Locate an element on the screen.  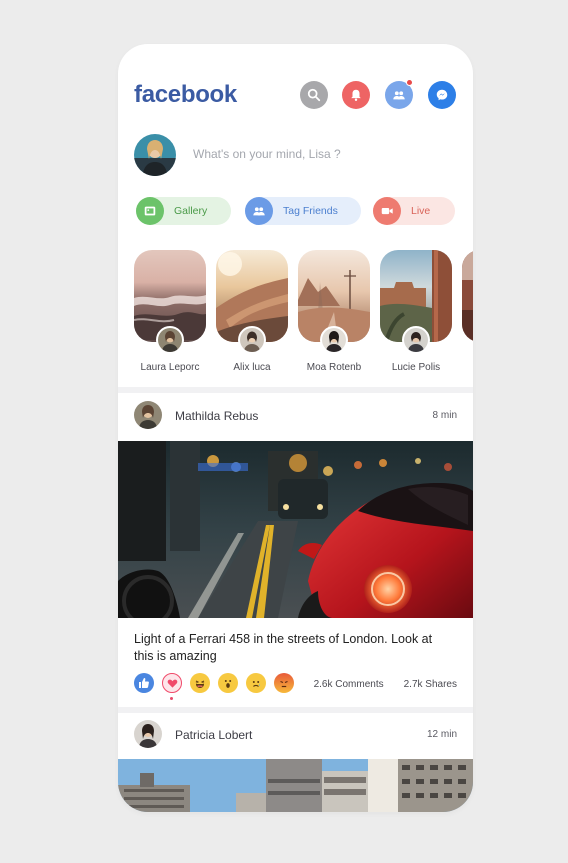
search-button is located at coordinates (314, 95).